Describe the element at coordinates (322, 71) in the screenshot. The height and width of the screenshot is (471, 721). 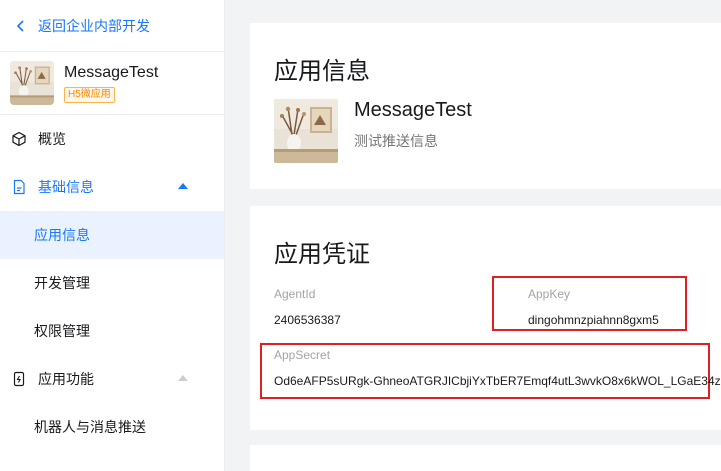
I see `app-info-title: 应用信息` at that location.